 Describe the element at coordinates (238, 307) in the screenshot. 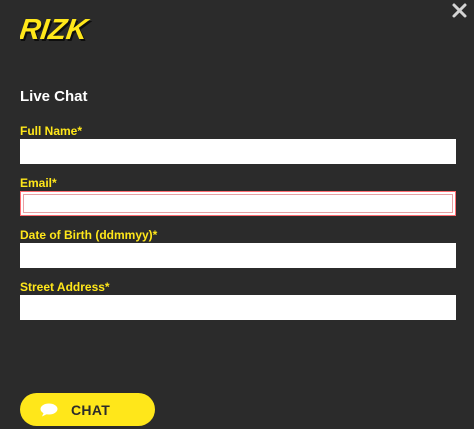

I see `street-address-field` at that location.